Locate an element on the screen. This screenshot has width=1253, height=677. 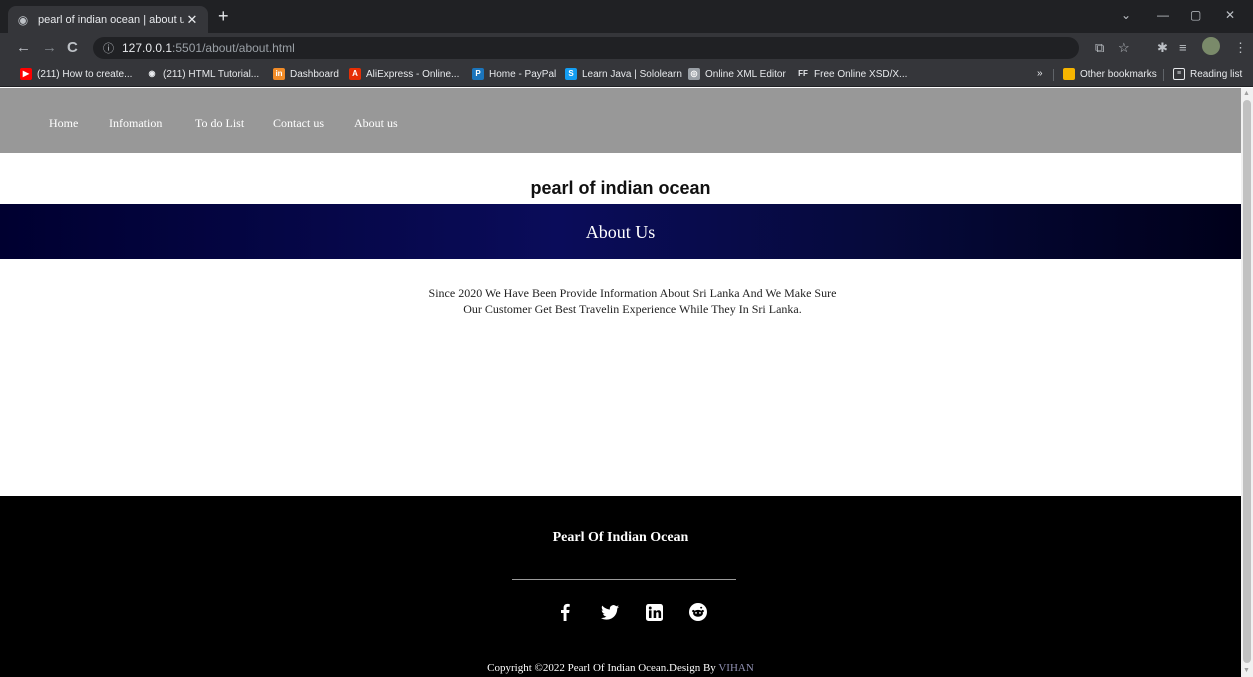
bookmark-label: Home - PayPal is located at coordinates (523, 74).